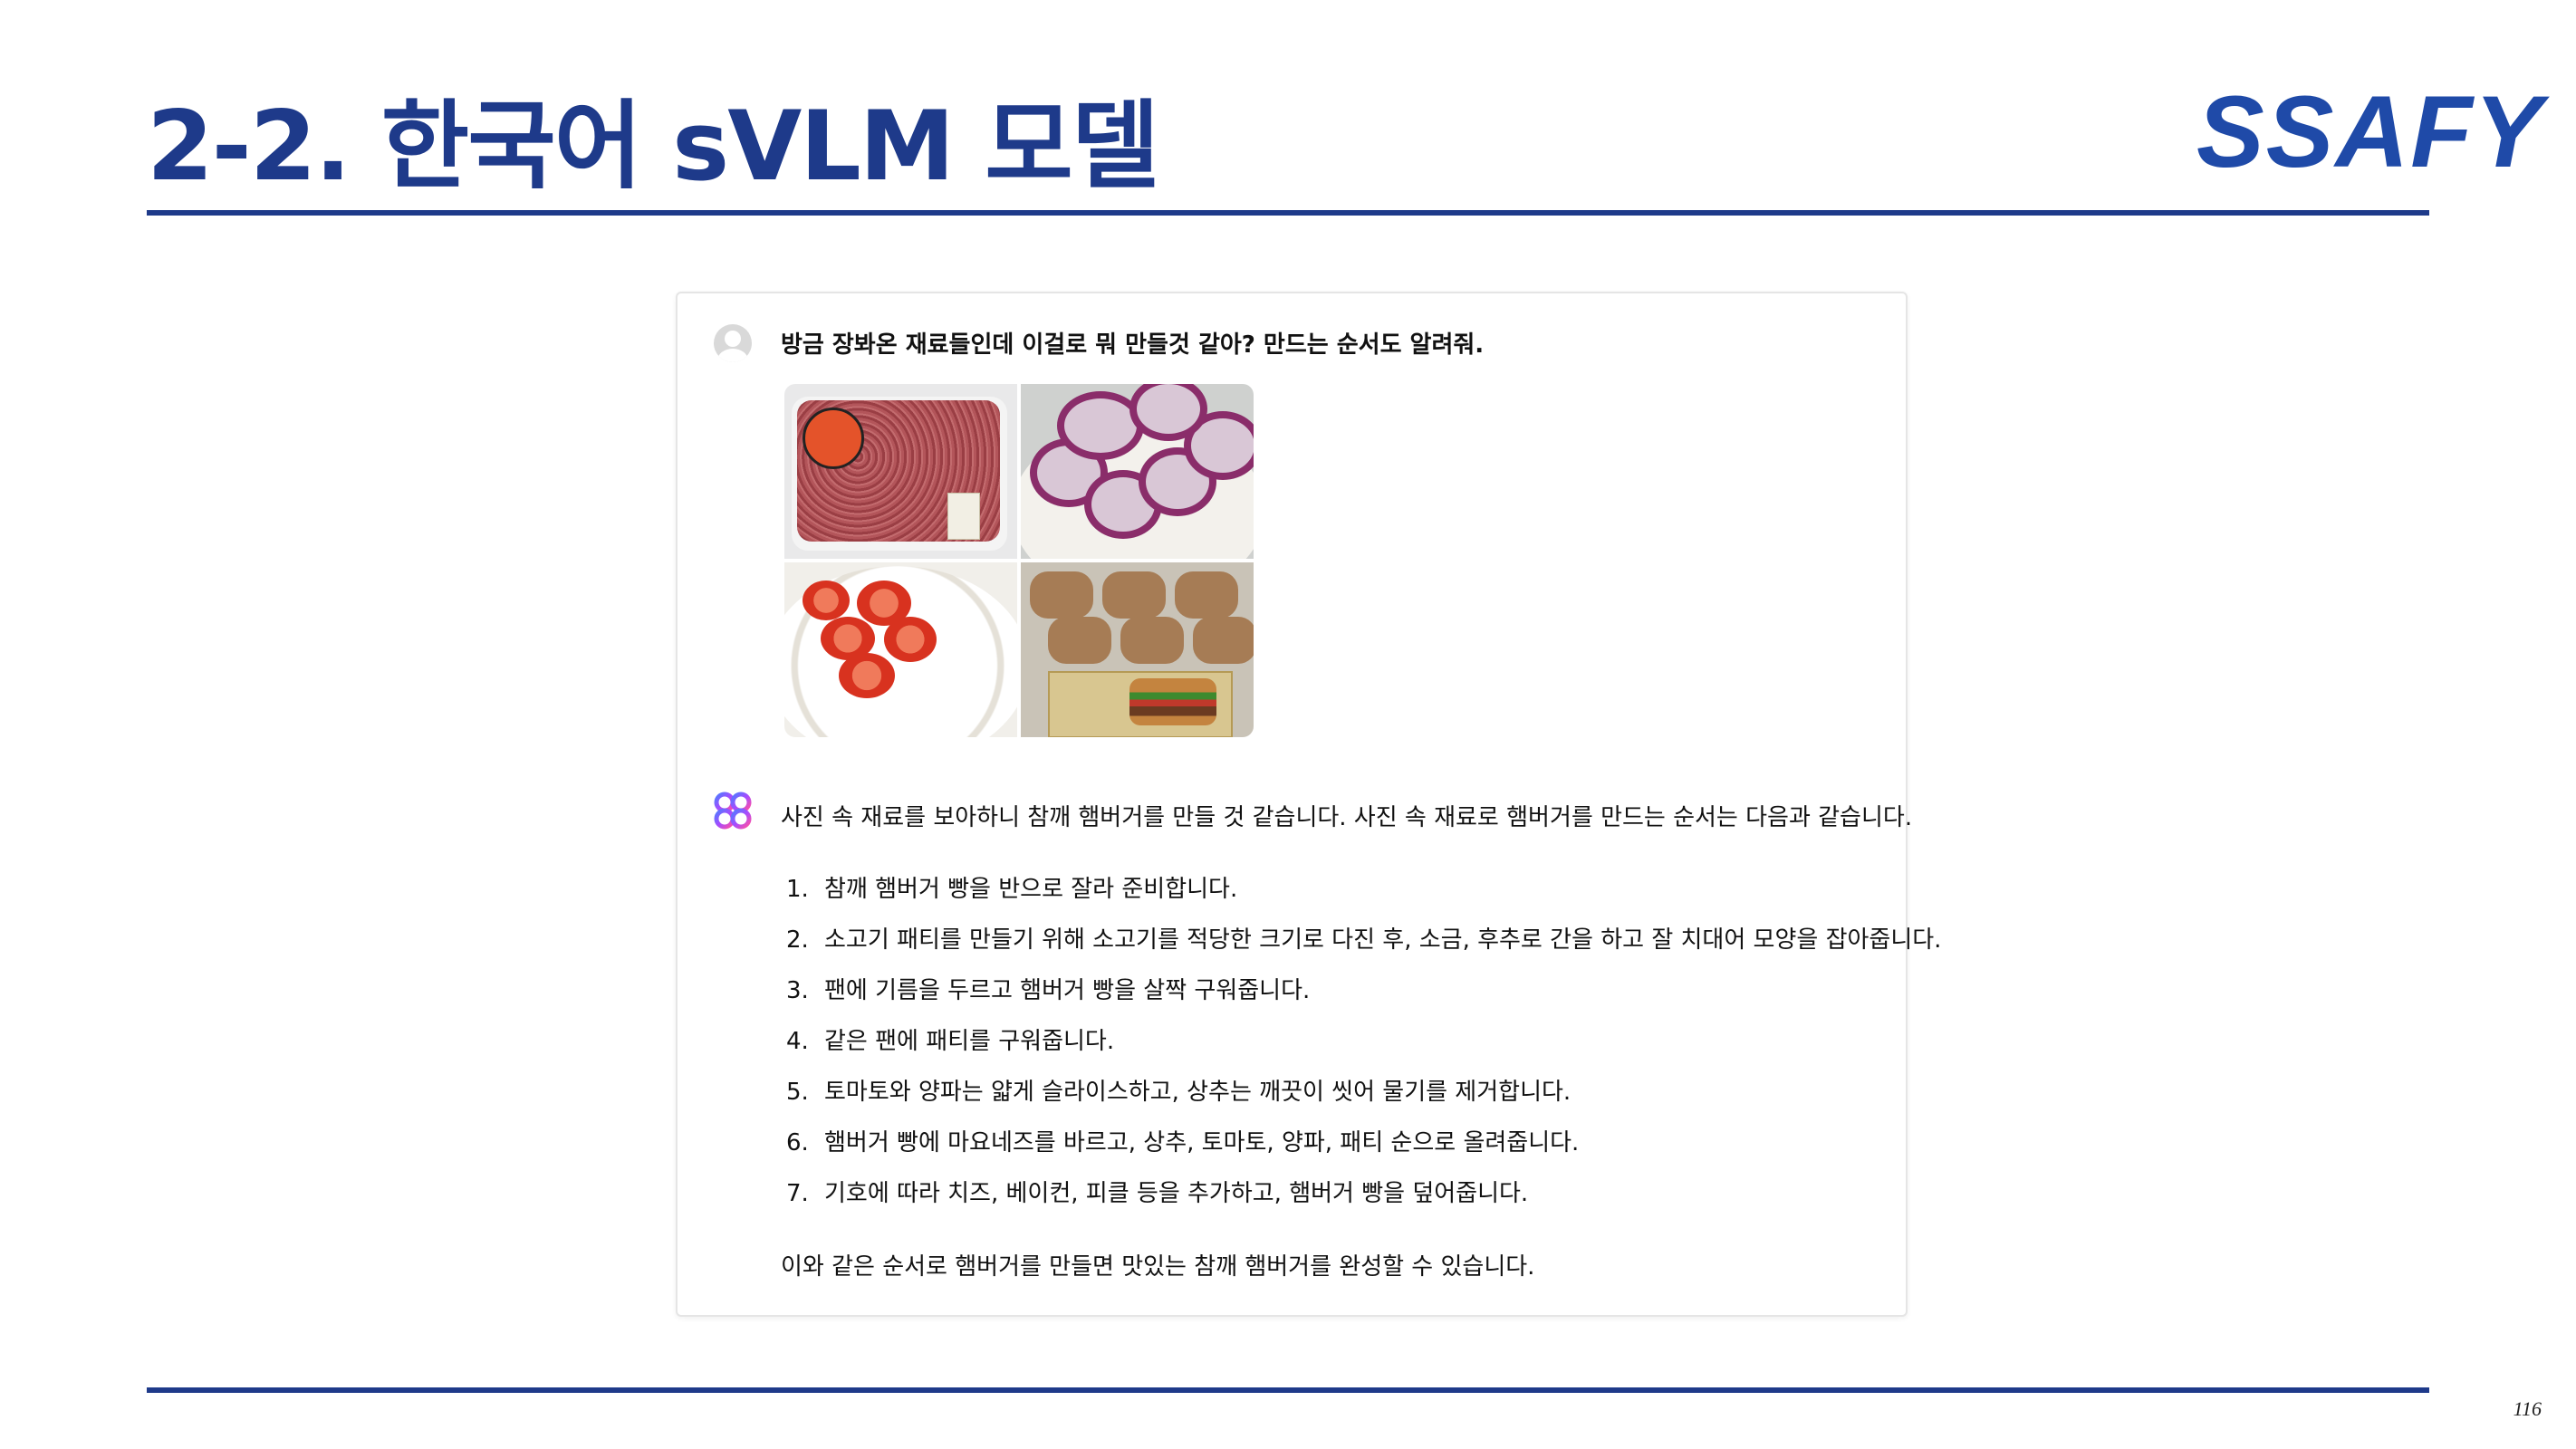  I want to click on ground-beef-photo, so click(900, 471).